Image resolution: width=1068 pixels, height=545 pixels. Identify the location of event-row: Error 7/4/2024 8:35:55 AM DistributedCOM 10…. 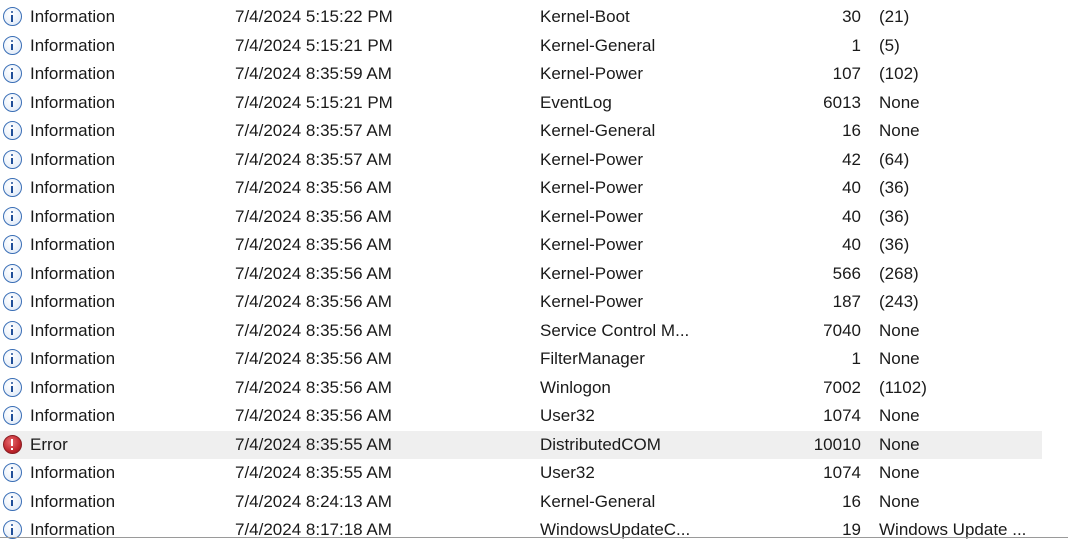
(521, 444).